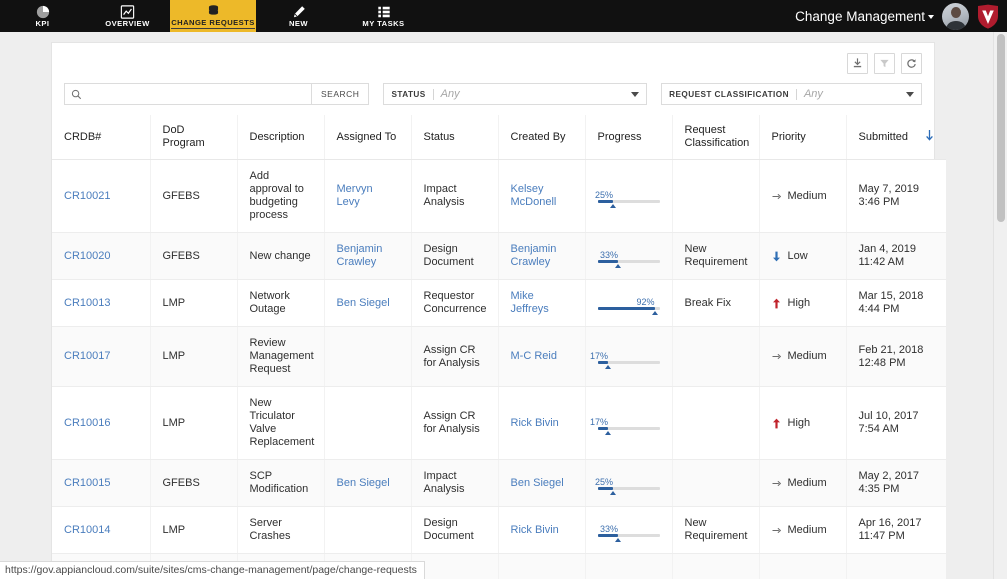 Image resolution: width=1007 pixels, height=579 pixels. Describe the element at coordinates (360, 255) in the screenshot. I see `assigned-to-link: Benjamin Crawley` at that location.